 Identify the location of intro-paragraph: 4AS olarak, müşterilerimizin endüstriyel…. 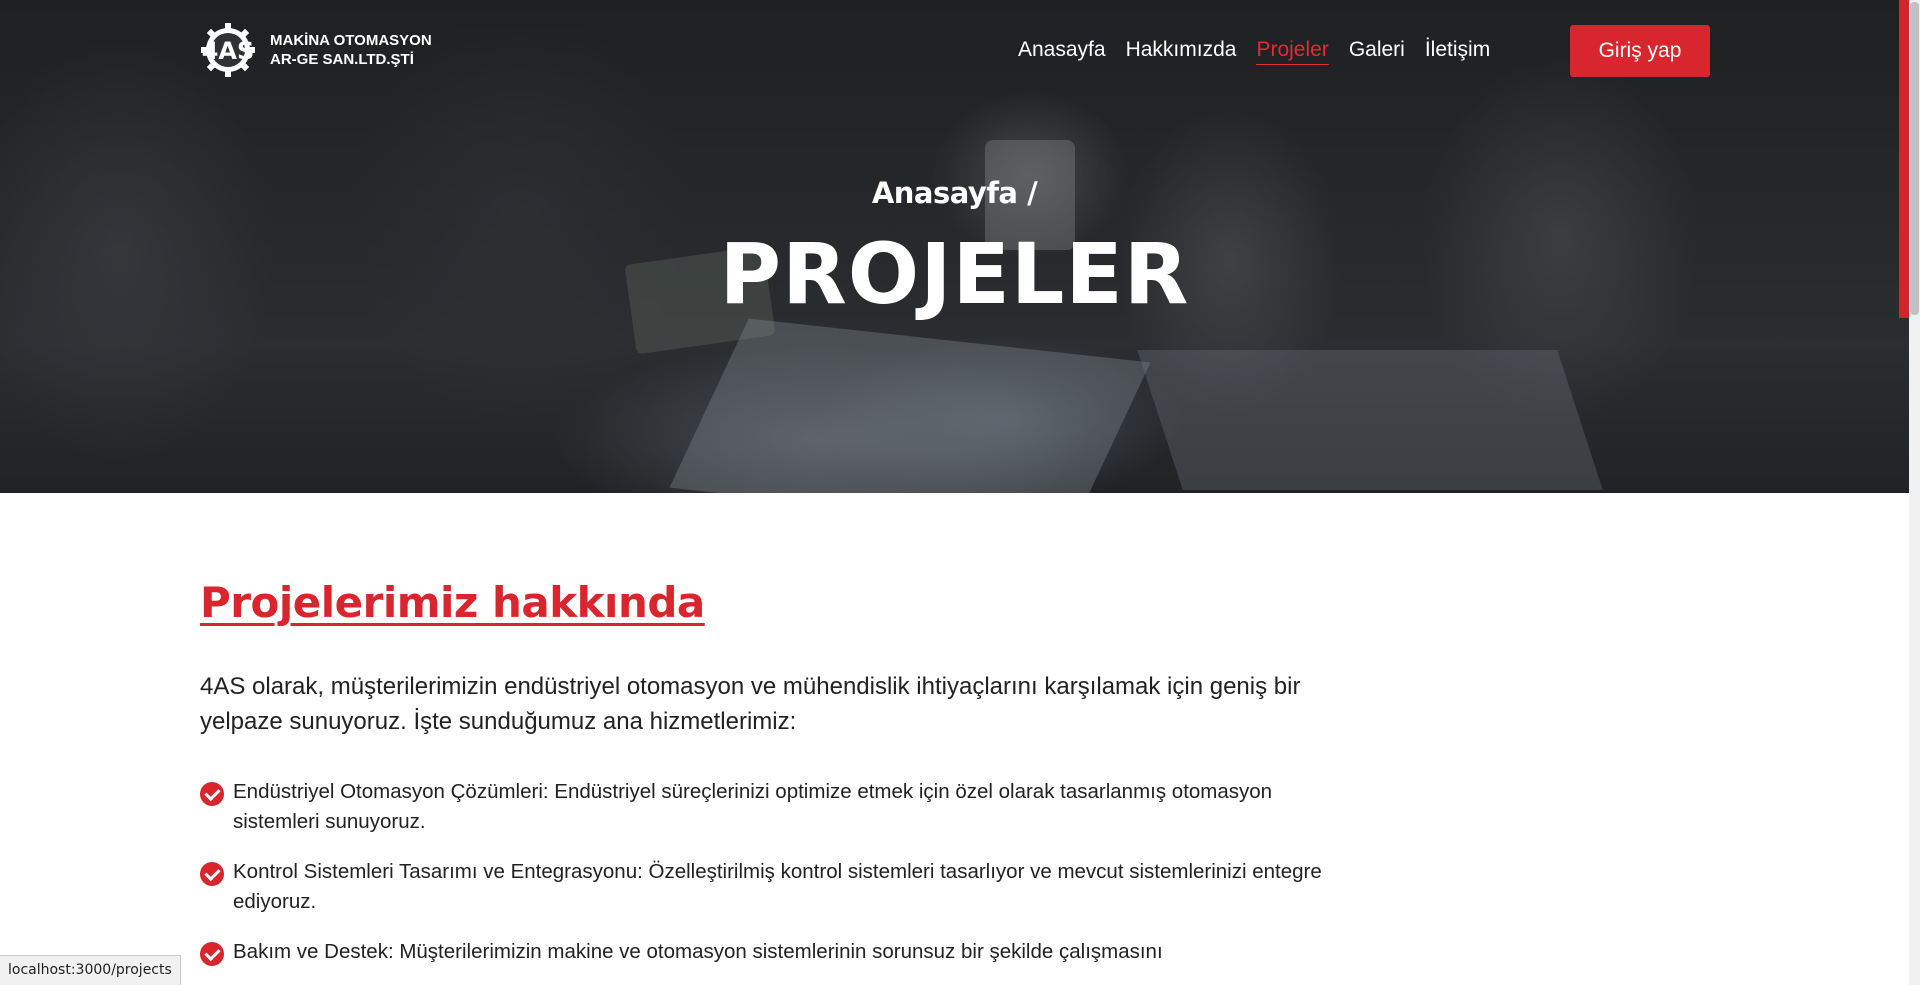
(750, 704).